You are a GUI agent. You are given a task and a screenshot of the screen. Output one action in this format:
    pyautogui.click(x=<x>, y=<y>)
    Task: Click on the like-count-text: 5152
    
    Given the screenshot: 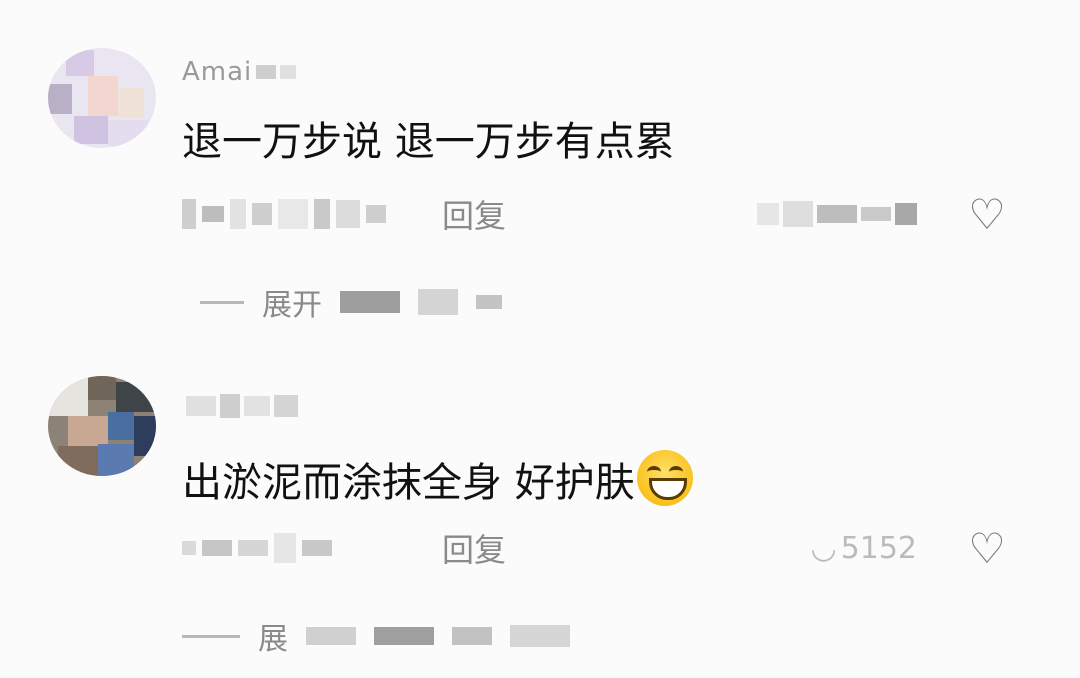 What is the action you would take?
    pyautogui.click(x=878, y=548)
    